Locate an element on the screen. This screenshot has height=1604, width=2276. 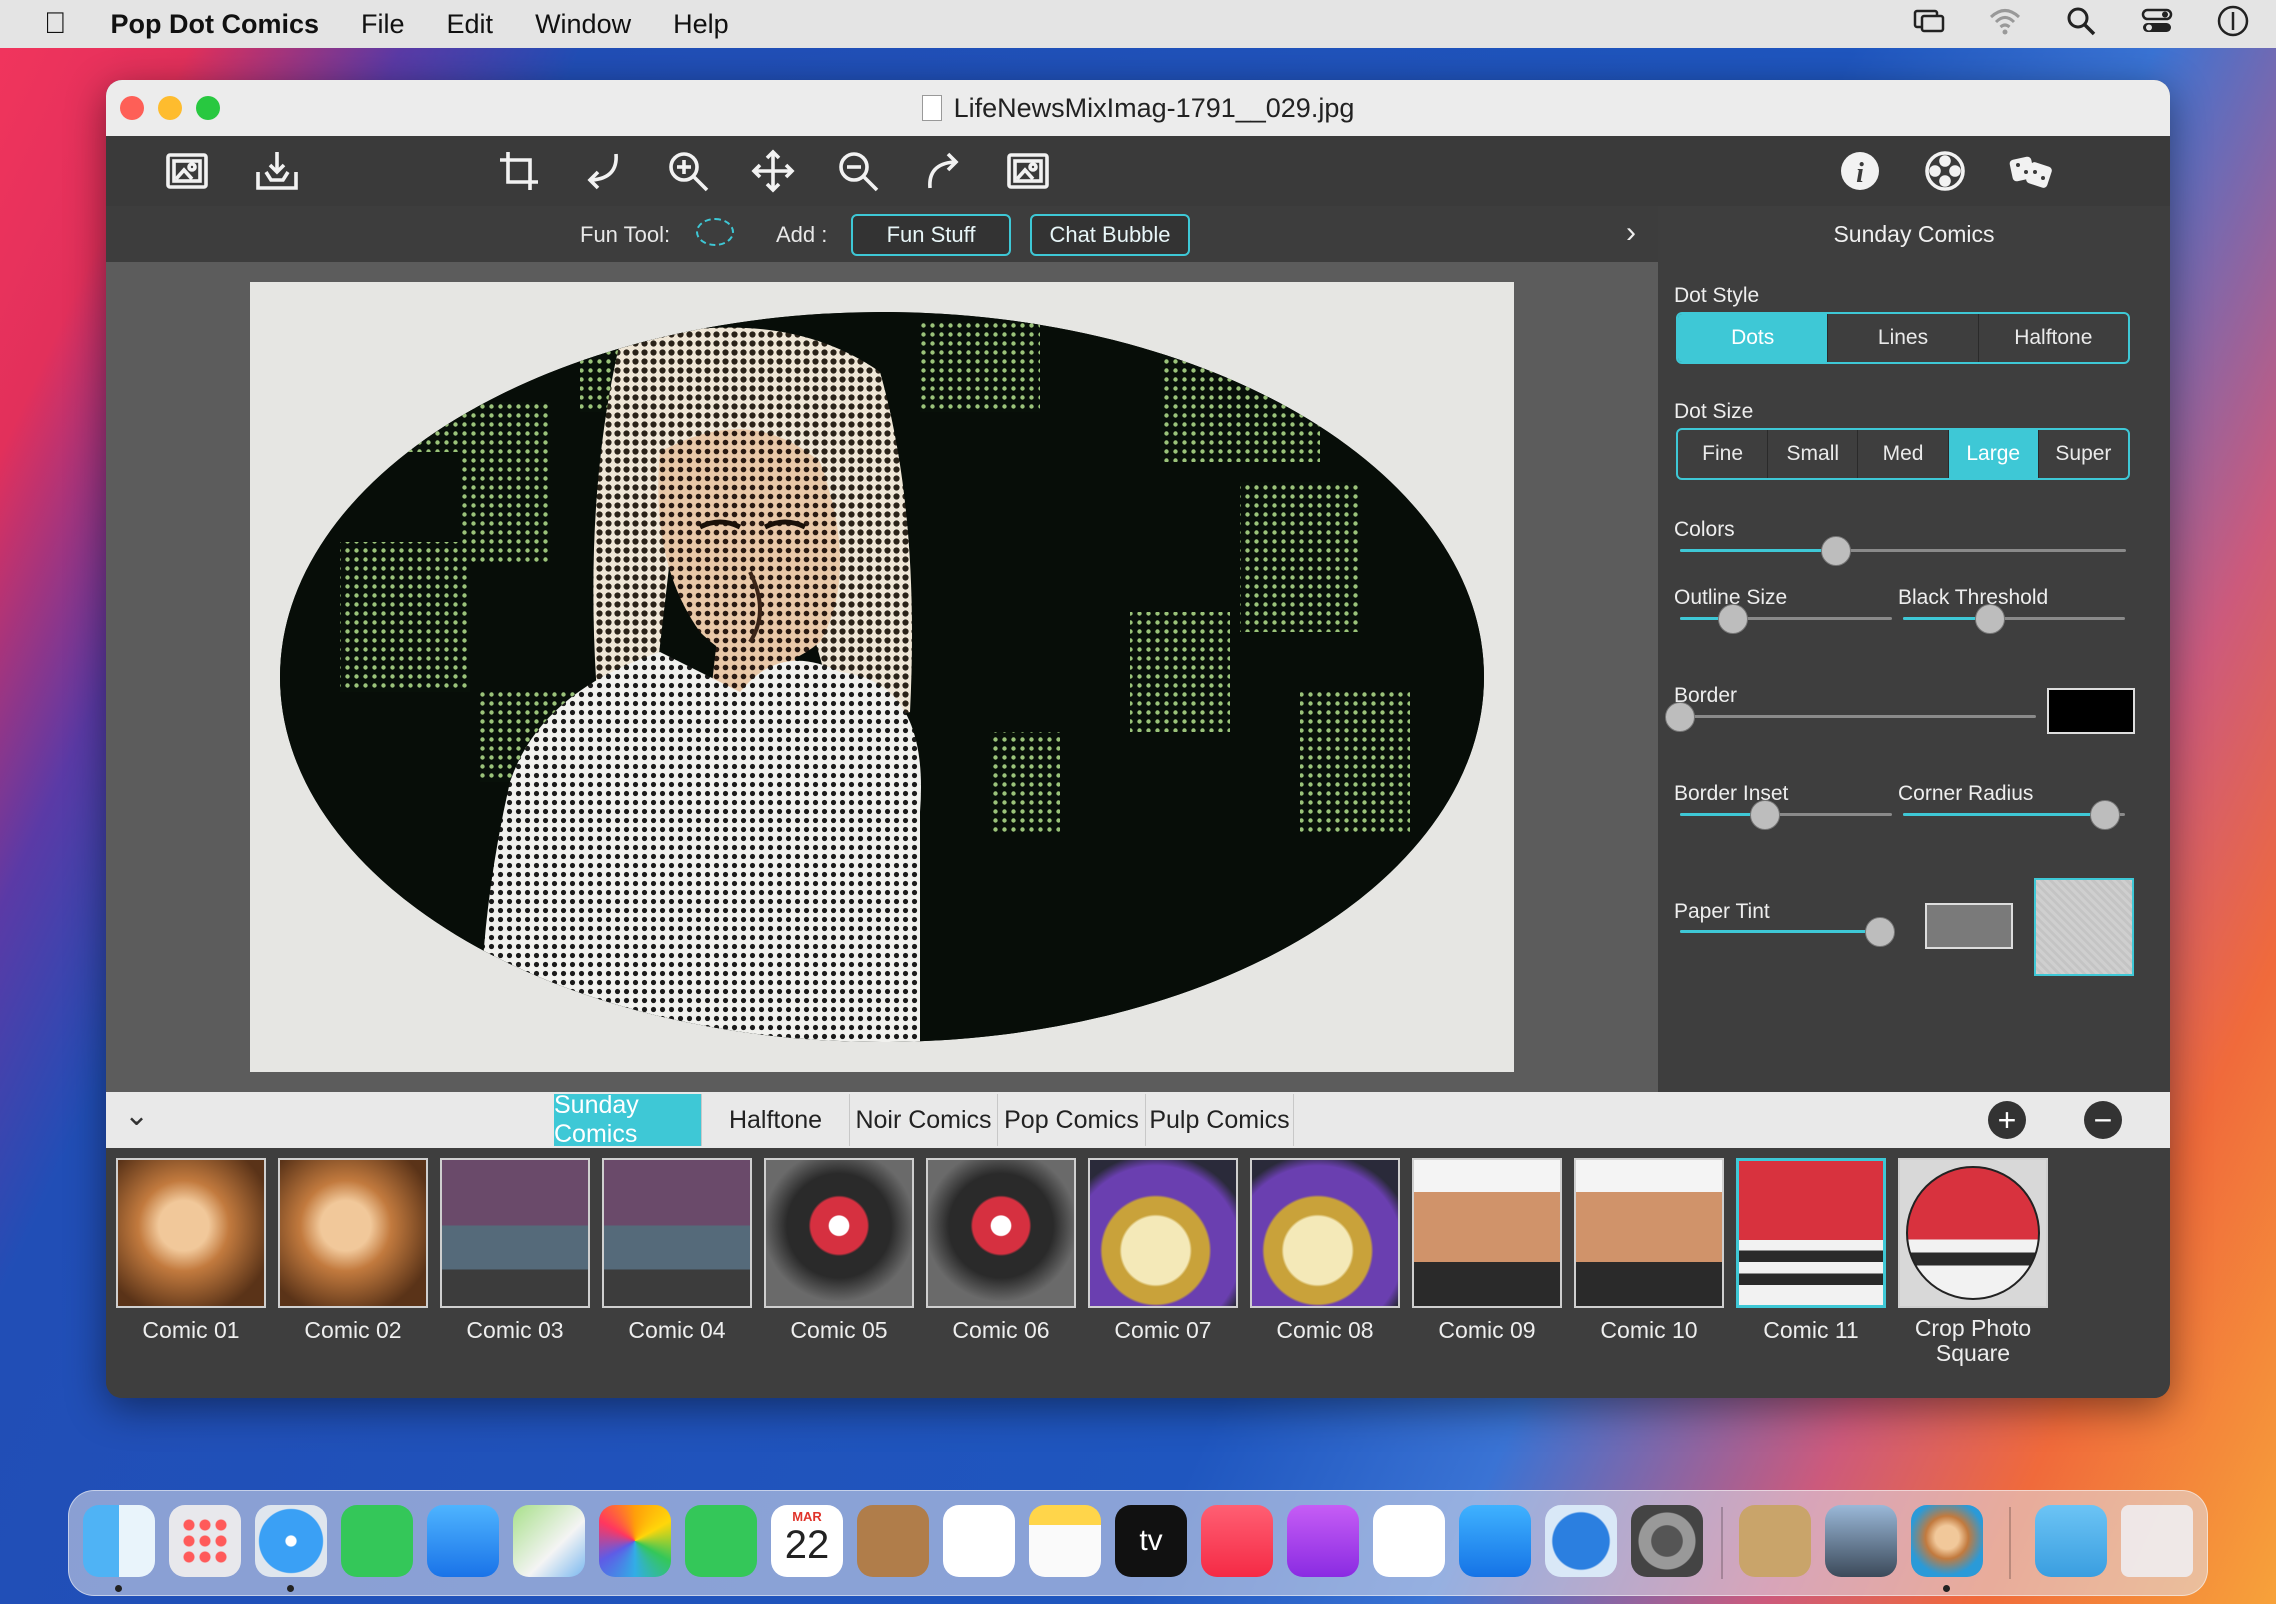
archive-utility-icon is located at coordinates (1775, 1541).